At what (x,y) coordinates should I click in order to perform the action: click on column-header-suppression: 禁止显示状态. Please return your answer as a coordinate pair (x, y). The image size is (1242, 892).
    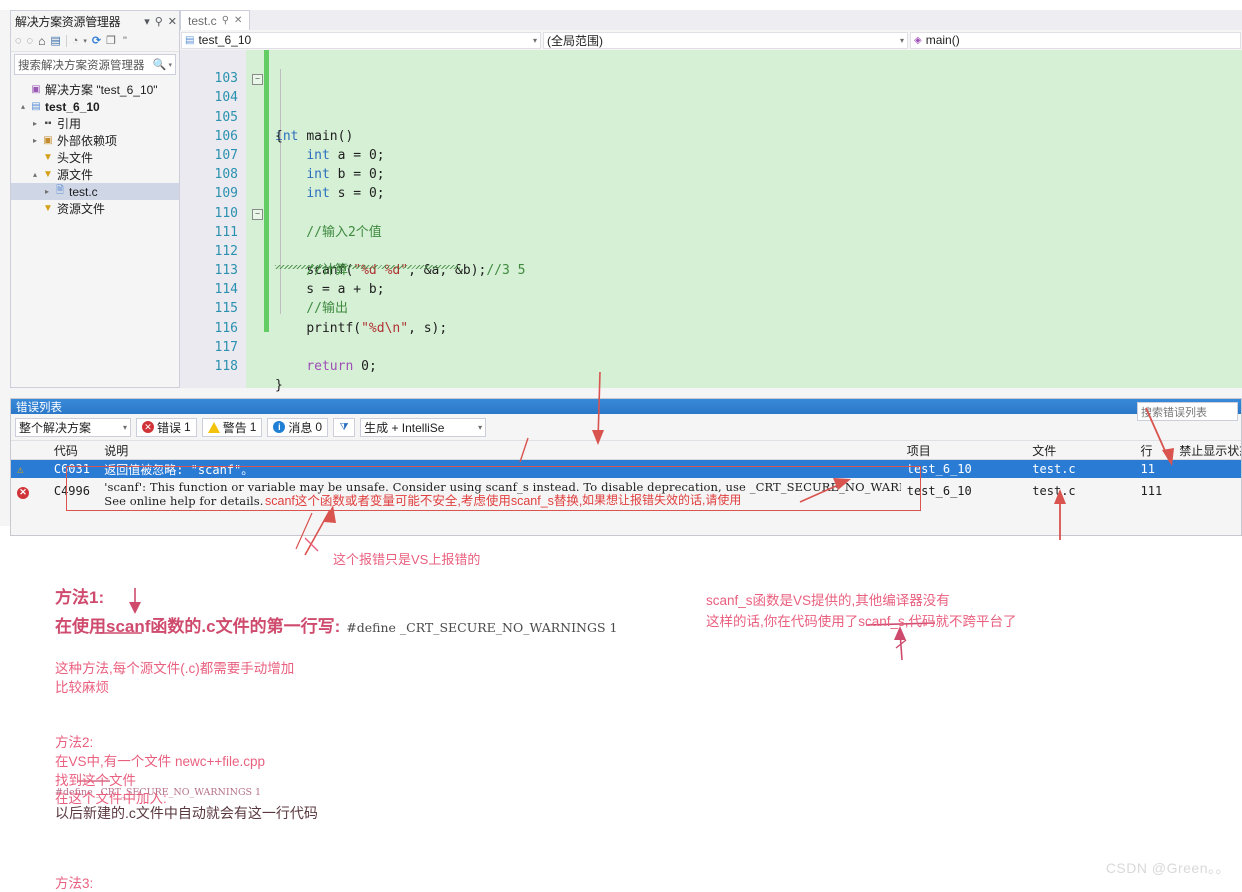
    Looking at the image, I should click on (1207, 450).